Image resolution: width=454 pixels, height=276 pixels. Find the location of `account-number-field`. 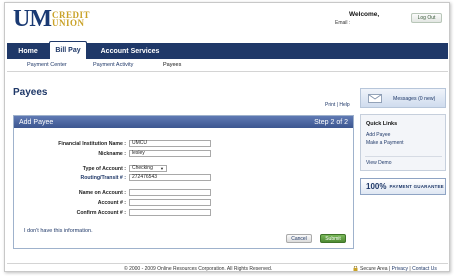

account-number-field is located at coordinates (170, 202).